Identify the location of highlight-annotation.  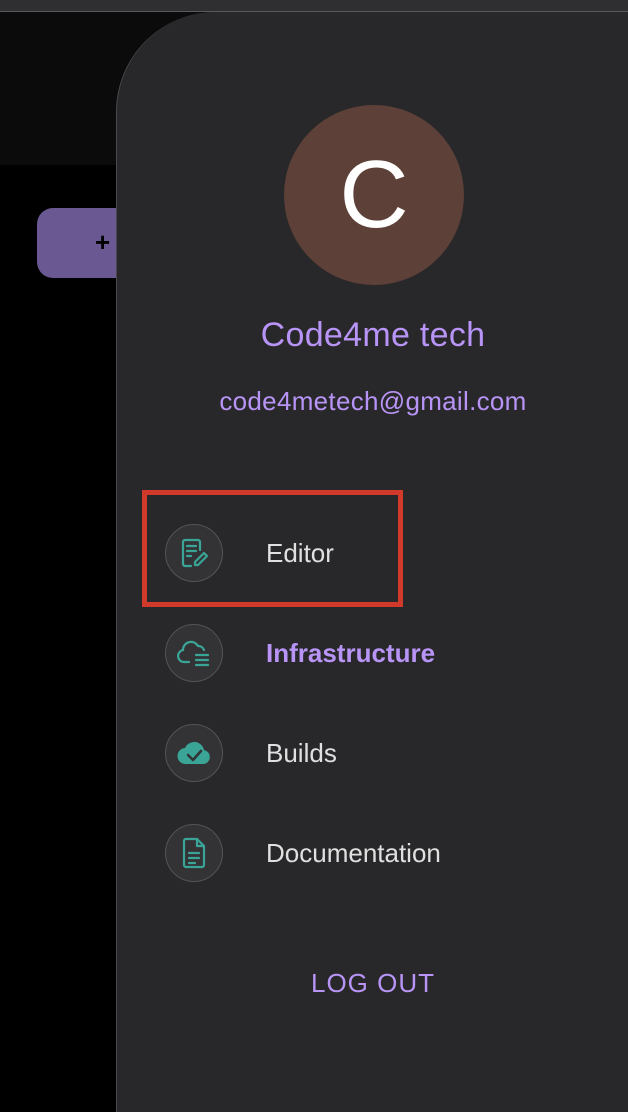
(272, 548).